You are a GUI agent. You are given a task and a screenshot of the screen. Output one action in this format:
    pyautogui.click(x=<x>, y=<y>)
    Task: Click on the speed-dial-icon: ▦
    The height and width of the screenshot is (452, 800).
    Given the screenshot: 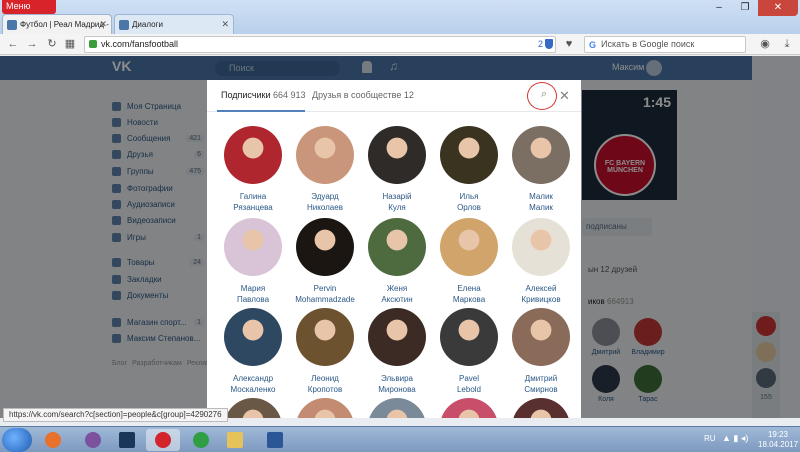 What is the action you would take?
    pyautogui.click(x=70, y=44)
    